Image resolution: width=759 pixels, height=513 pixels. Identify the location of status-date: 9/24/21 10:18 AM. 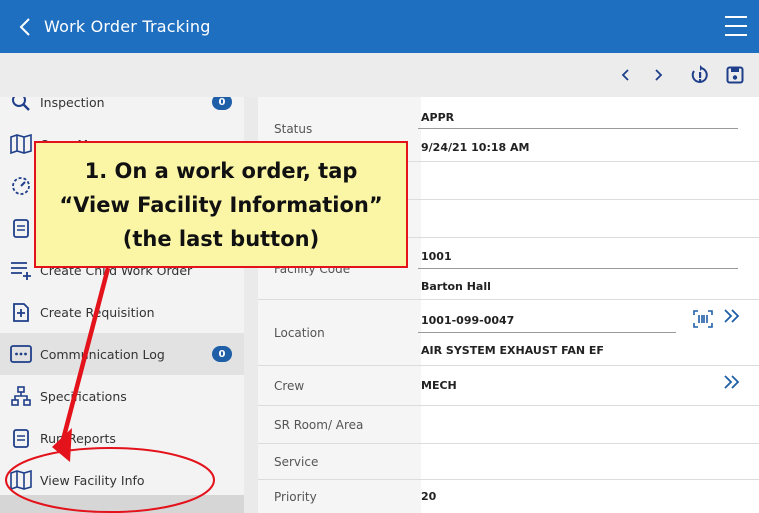
(475, 147).